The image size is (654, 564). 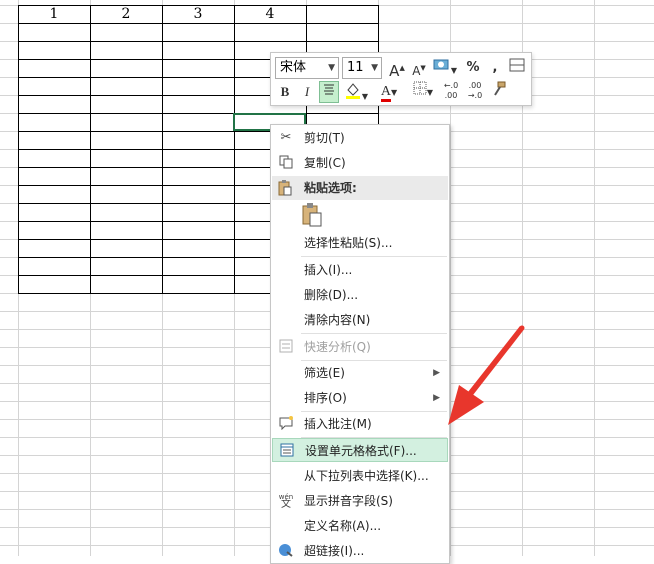 I want to click on menu-item-label: 显示拼音字段(S), so click(x=348, y=501).